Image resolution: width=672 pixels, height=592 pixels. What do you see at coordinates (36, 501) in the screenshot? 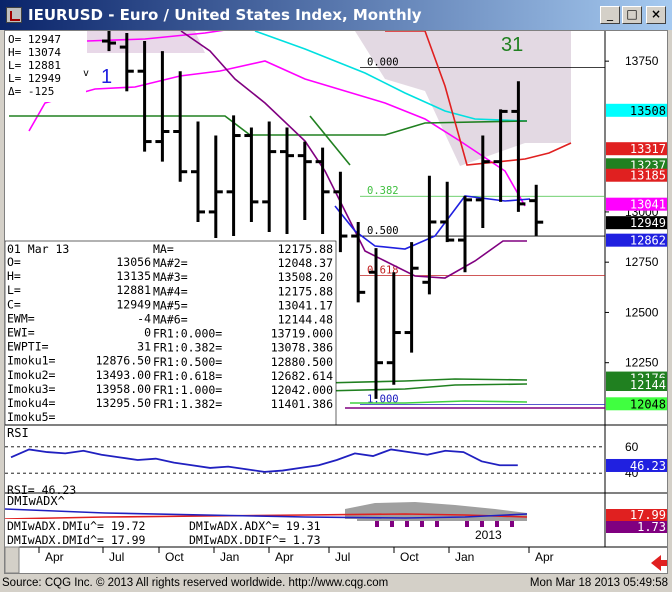
I see `dmi-title: DMIwADX^` at bounding box center [36, 501].